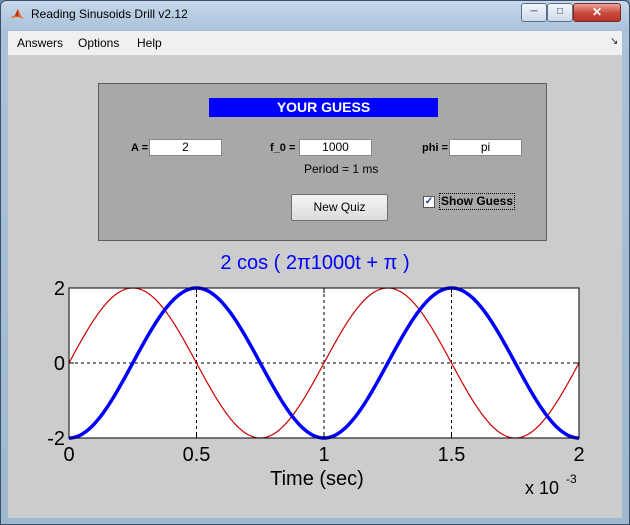  Describe the element at coordinates (315, 43) in the screenshot. I see `menu-bar: Answers Options Help ↘` at that location.